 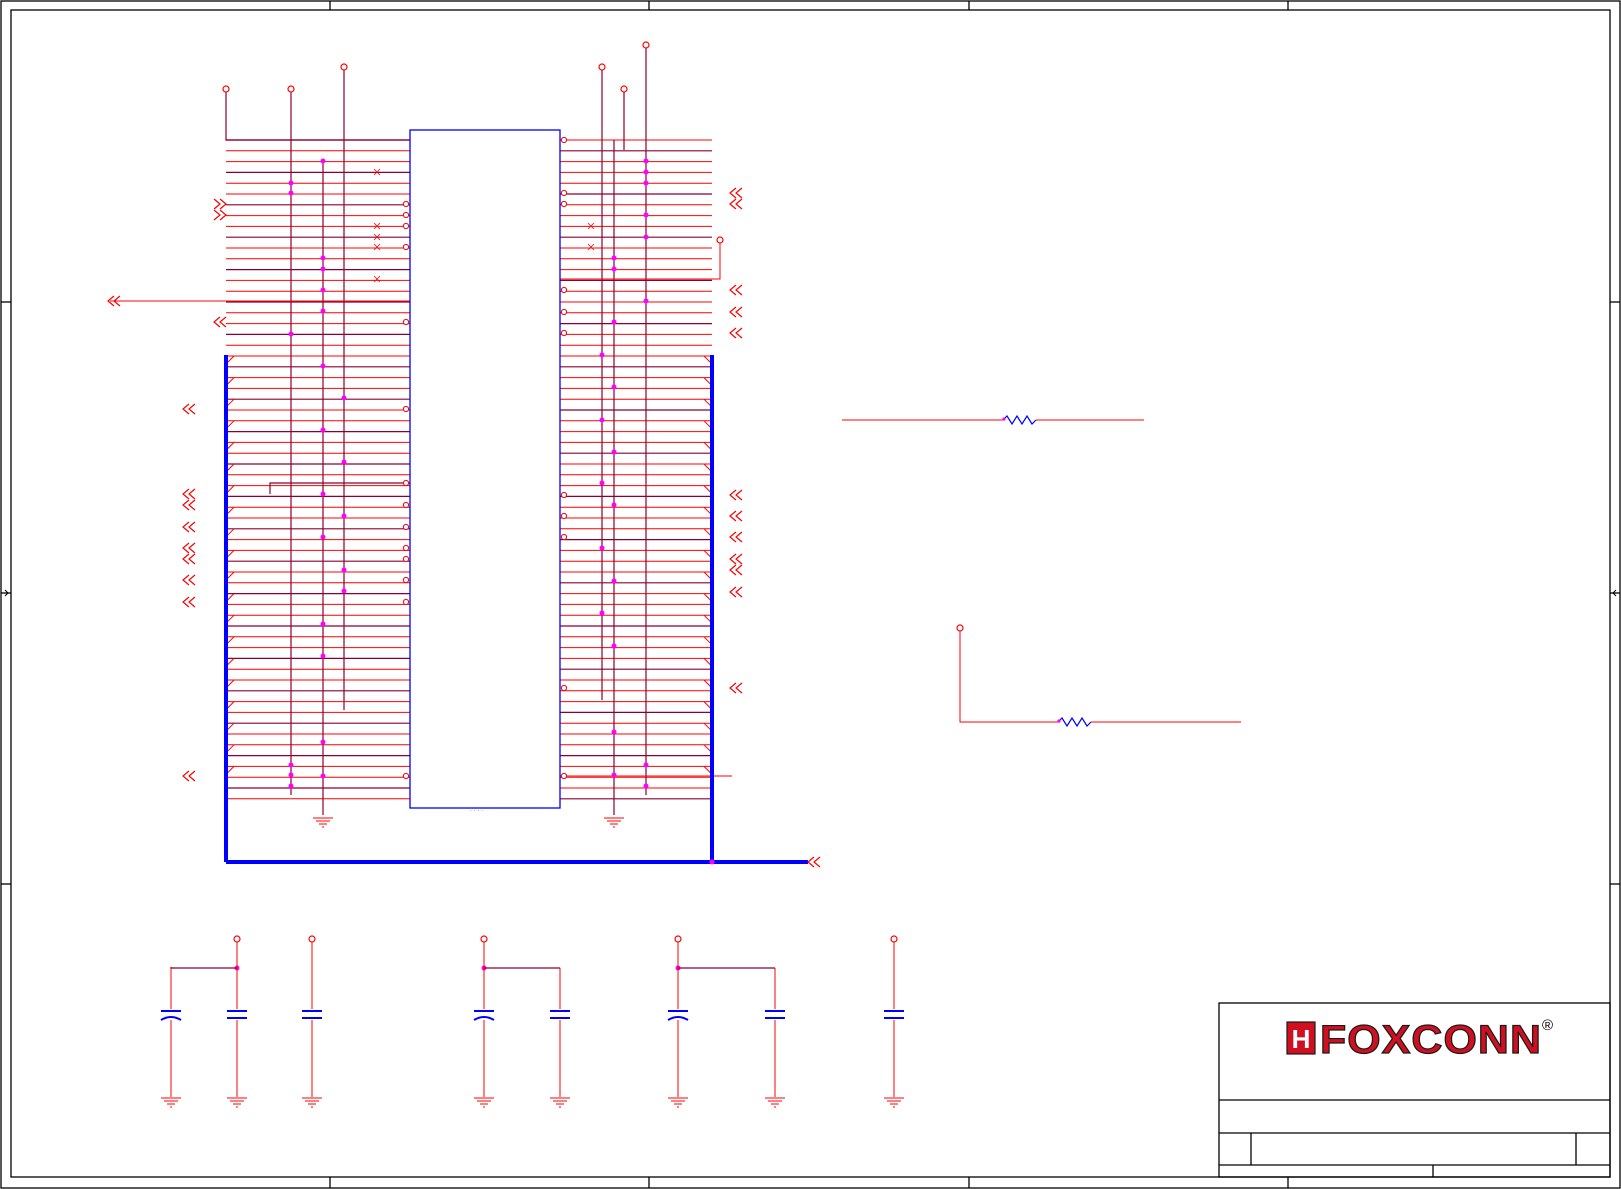 What do you see at coordinates (203, 968) in the screenshot?
I see `cap-tie-wire` at bounding box center [203, 968].